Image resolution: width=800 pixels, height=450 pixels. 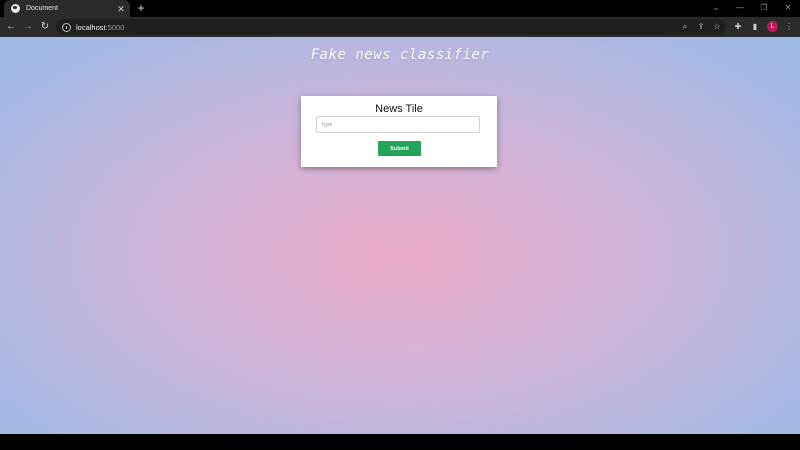 I want to click on share-icon: ⇪, so click(x=701, y=27).